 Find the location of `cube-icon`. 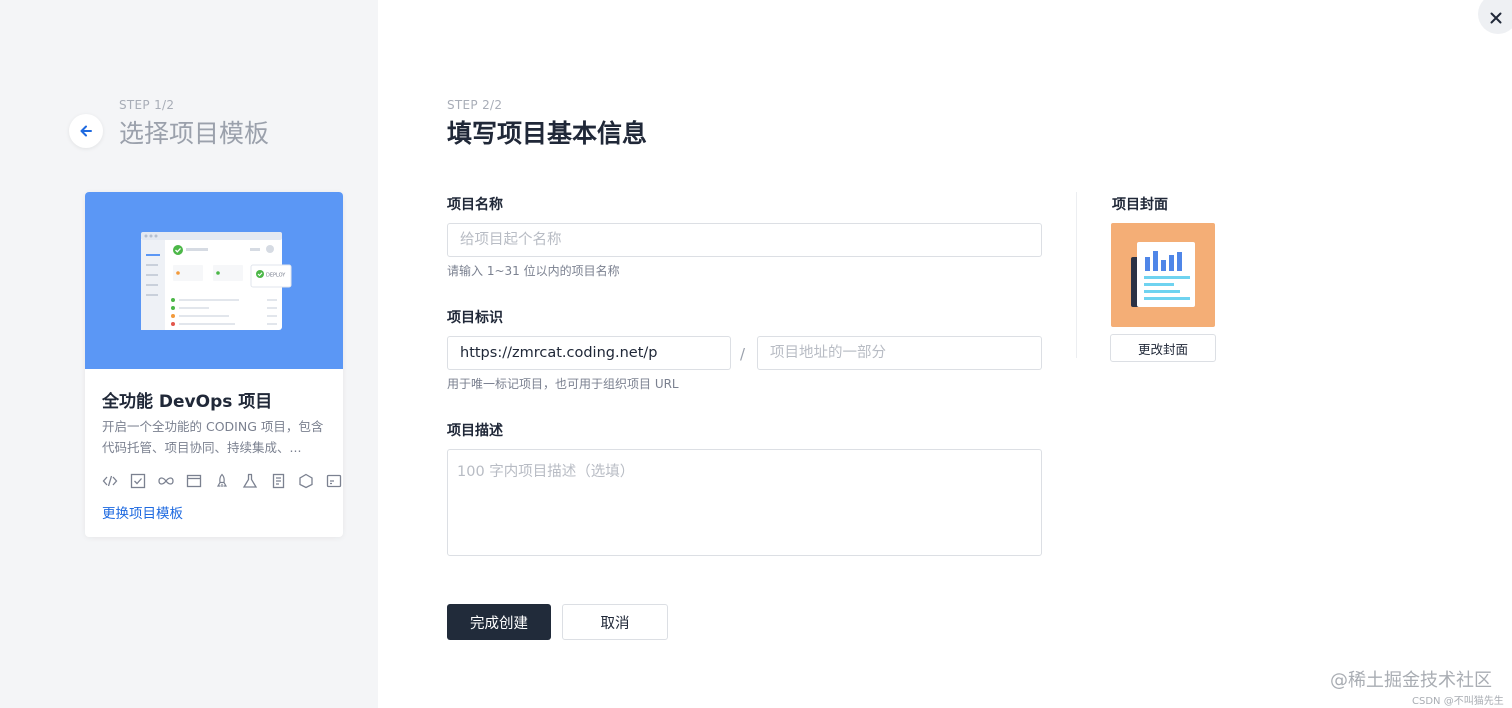

cube-icon is located at coordinates (306, 481).